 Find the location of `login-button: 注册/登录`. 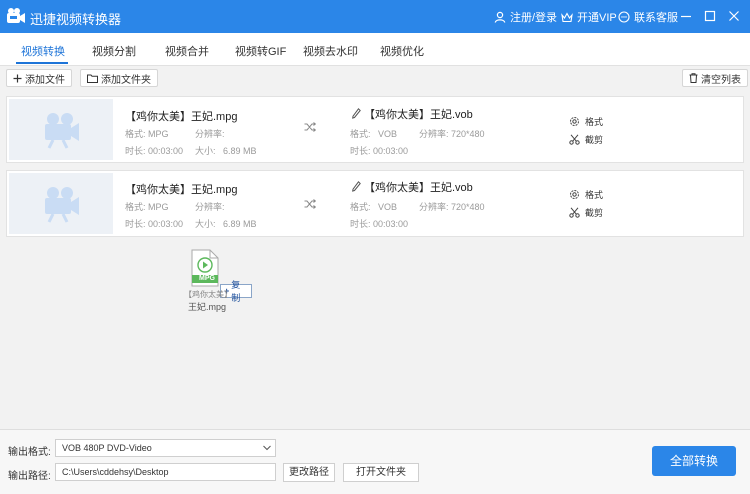

login-button: 注册/登录 is located at coordinates (525, 17).